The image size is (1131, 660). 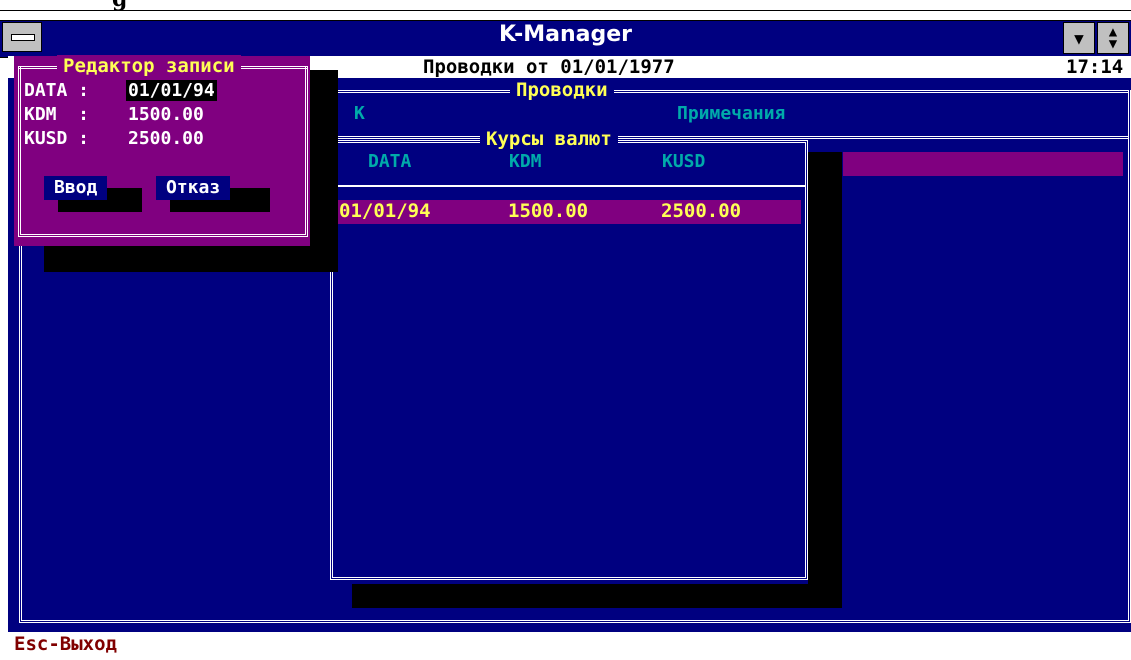 What do you see at coordinates (565, 5) in the screenshot?
I see `top-strip: g` at bounding box center [565, 5].